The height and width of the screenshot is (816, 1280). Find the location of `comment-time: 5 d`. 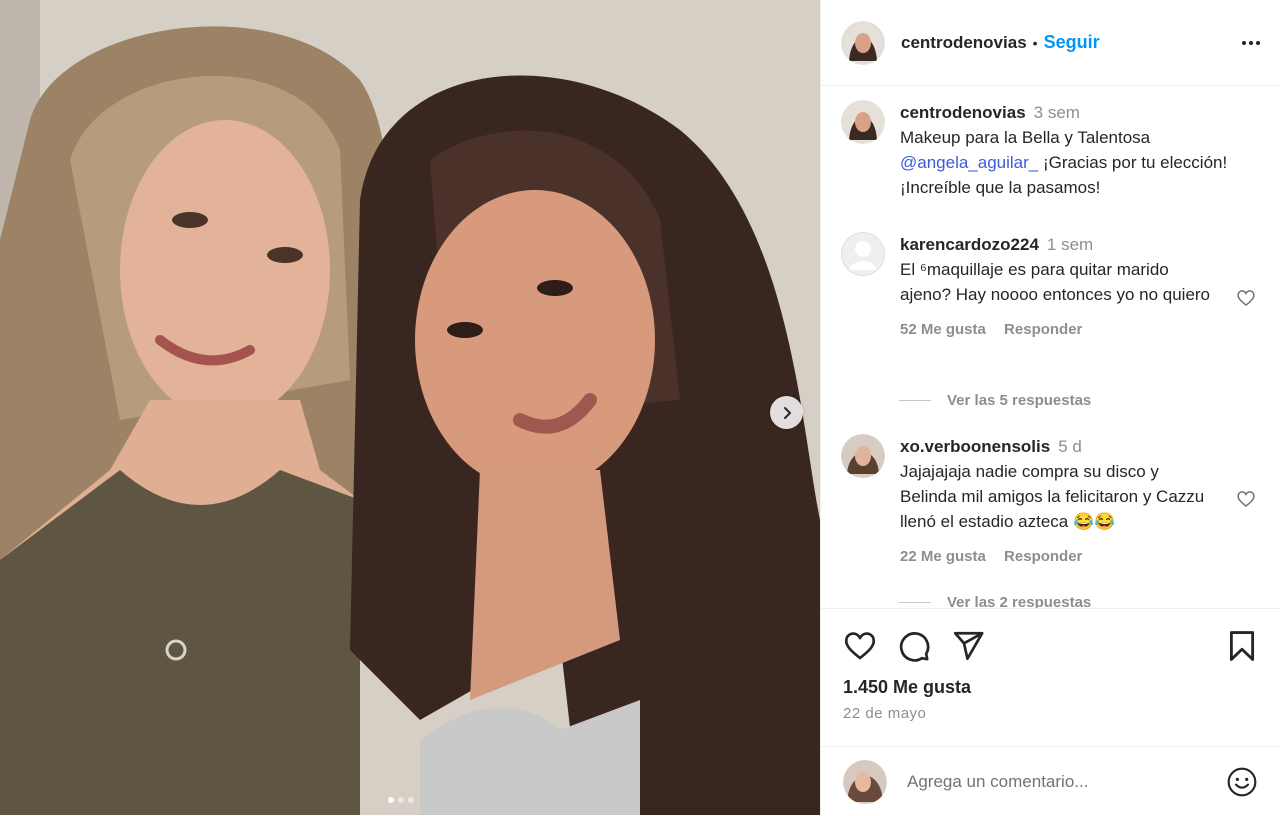

comment-time: 5 d is located at coordinates (1070, 446).